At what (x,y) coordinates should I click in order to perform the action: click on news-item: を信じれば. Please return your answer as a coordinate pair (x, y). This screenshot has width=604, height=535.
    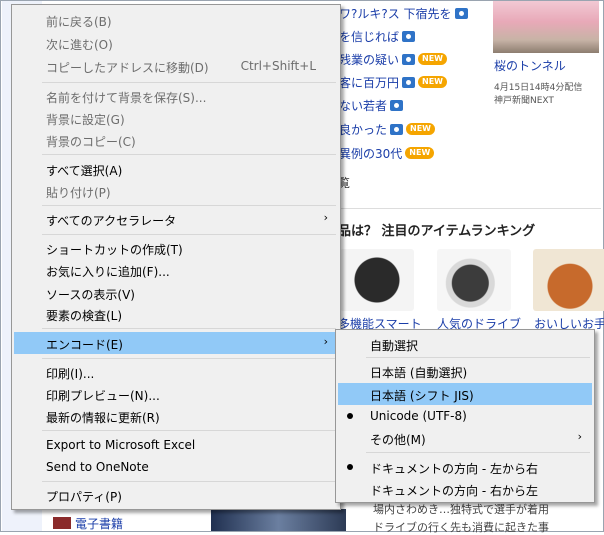
    Looking at the image, I should click on (377, 36).